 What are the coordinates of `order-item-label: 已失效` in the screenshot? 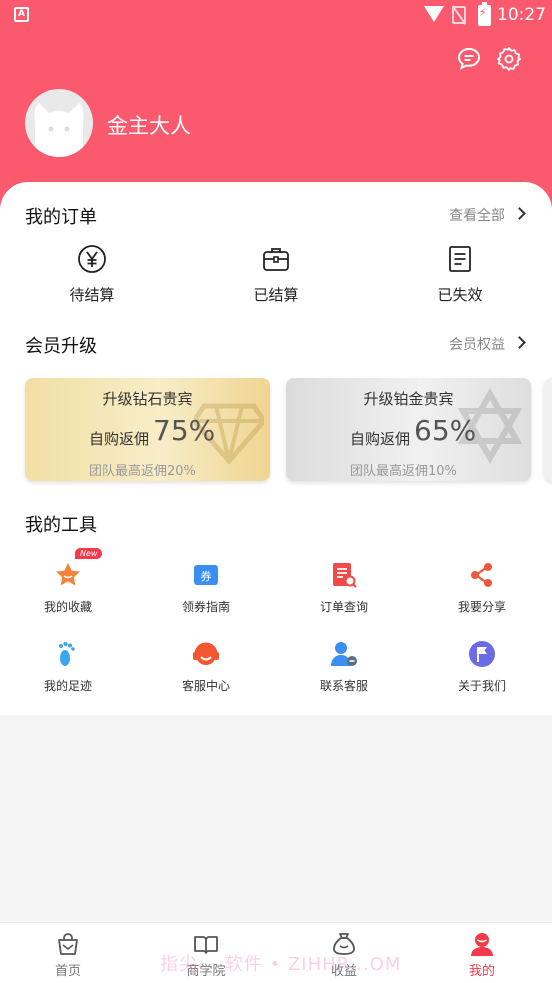 It's located at (460, 295).